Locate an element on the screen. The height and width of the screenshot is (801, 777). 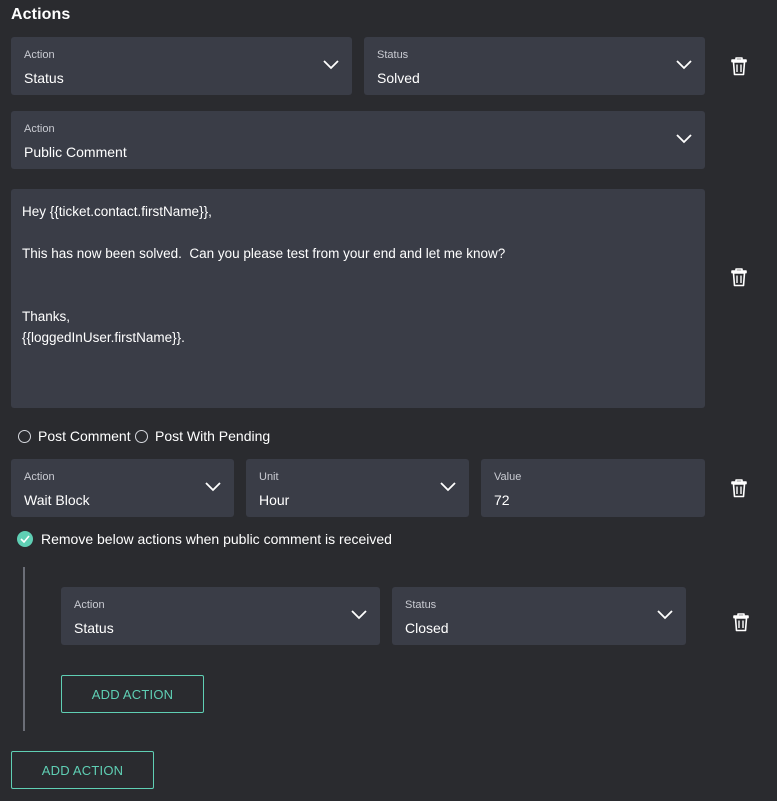
field-value: Solved is located at coordinates (398, 78).